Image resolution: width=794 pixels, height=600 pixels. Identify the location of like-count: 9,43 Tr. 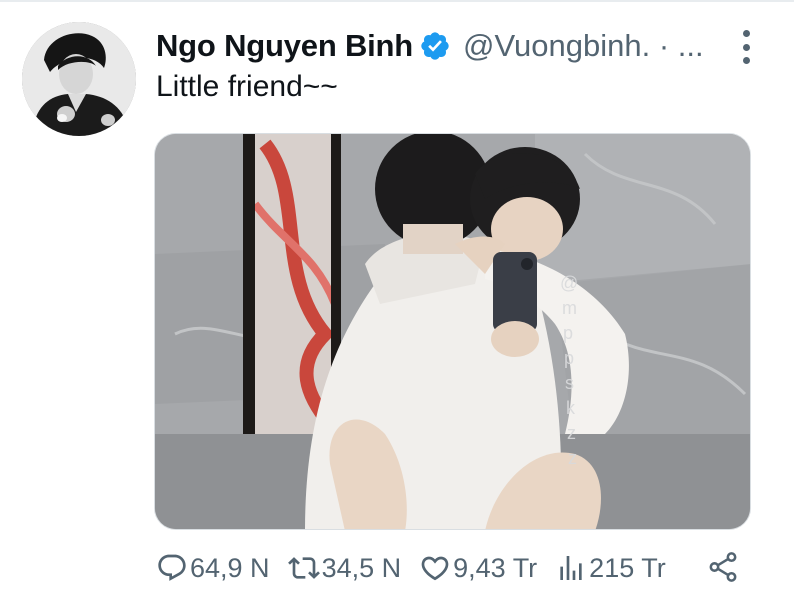
(495, 567).